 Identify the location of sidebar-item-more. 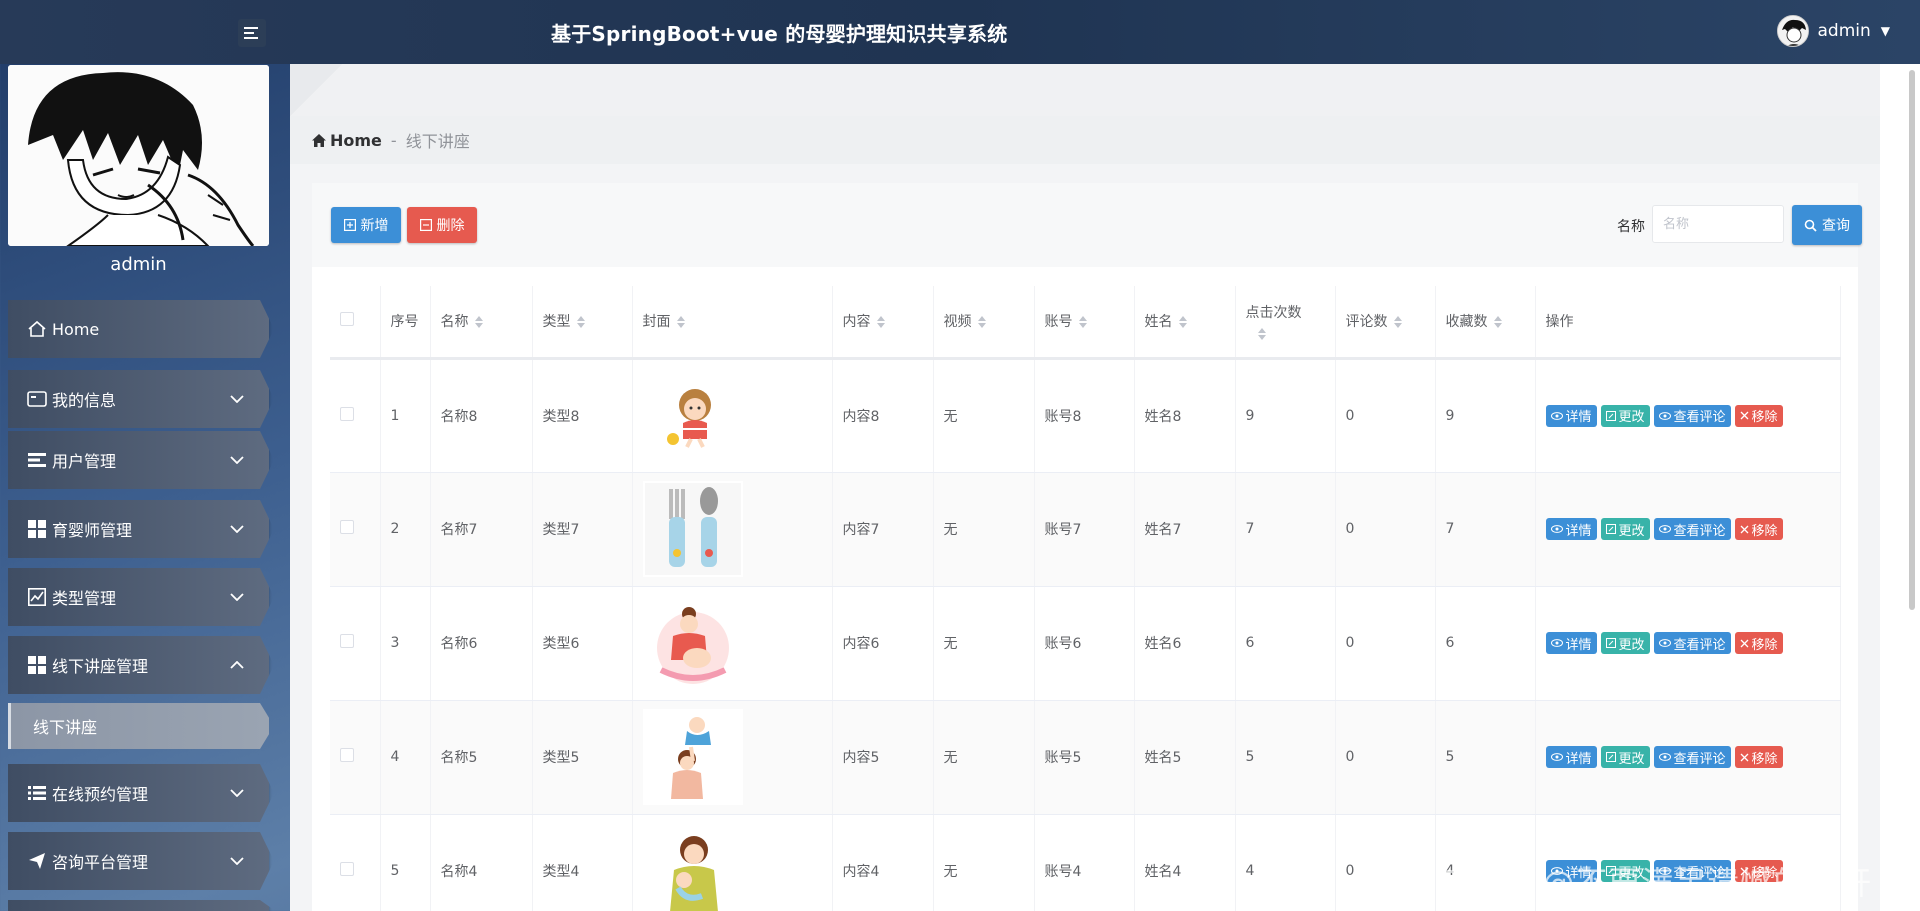
(138, 905).